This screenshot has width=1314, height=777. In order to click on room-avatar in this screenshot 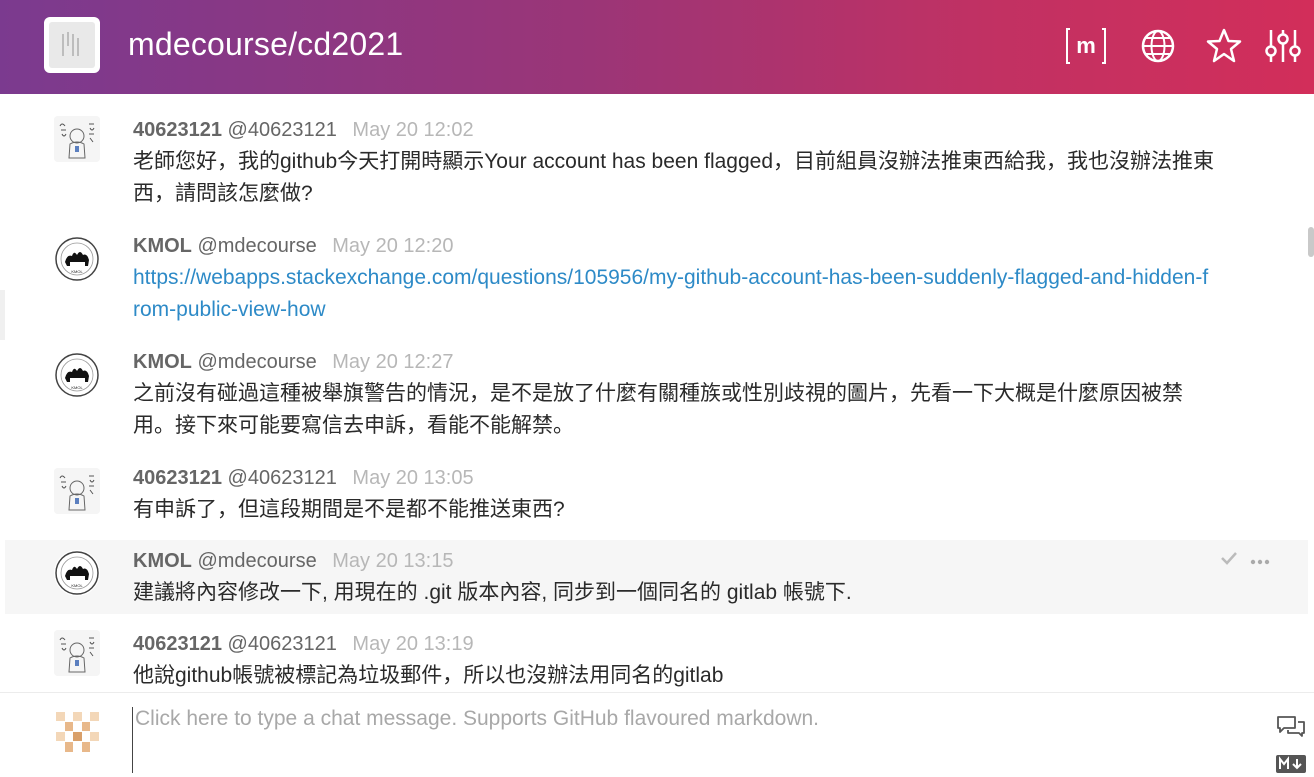, I will do `click(72, 45)`.